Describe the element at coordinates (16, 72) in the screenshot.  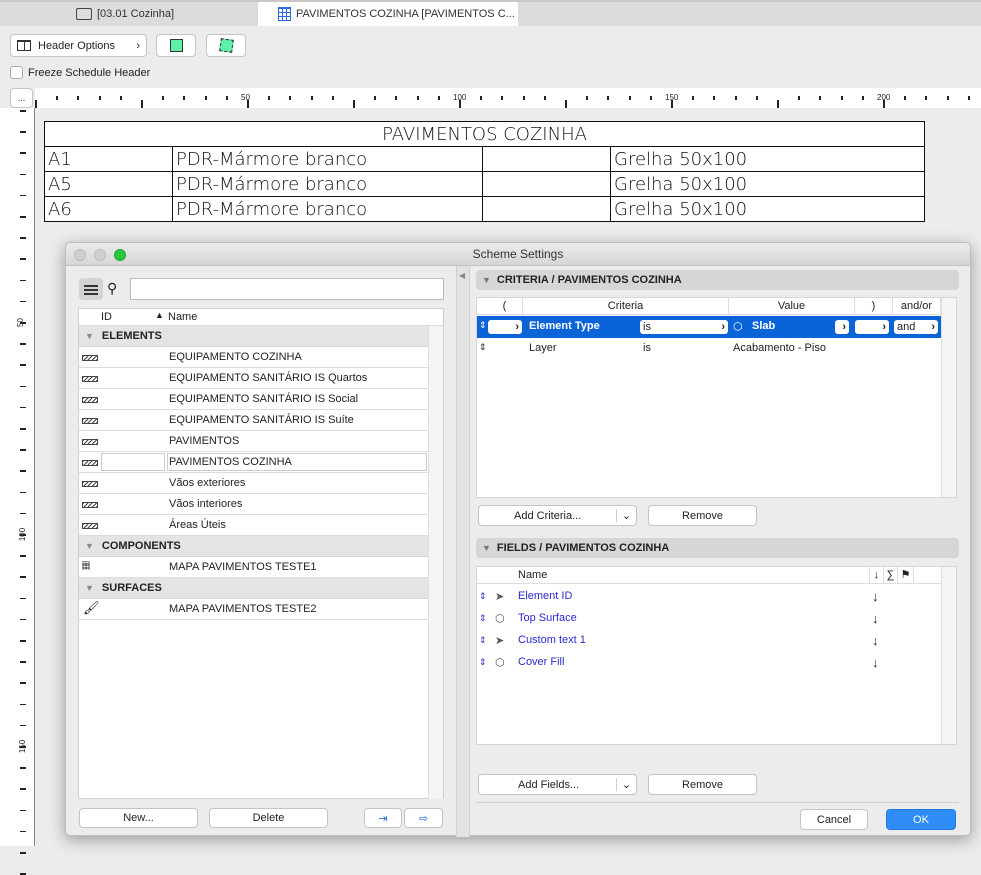
I see `checkbox` at that location.